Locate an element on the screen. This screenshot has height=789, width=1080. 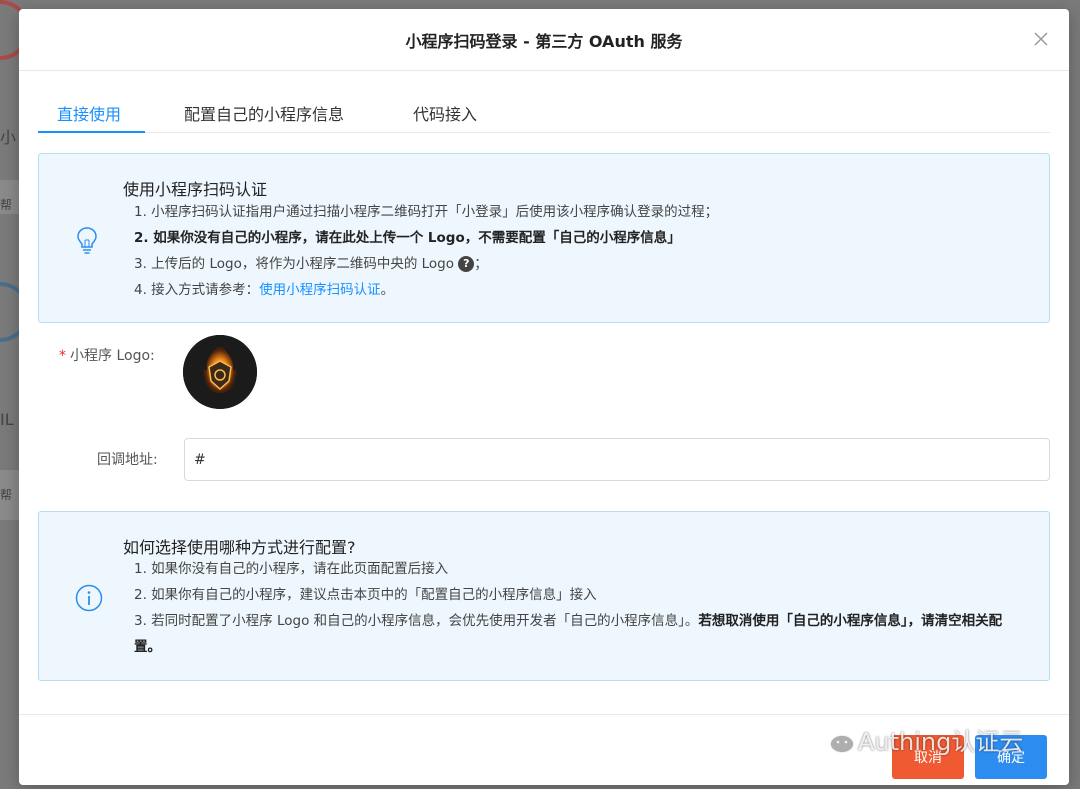
config-title: 如何选择使用哪种方式进行配置? is located at coordinates (239, 547).